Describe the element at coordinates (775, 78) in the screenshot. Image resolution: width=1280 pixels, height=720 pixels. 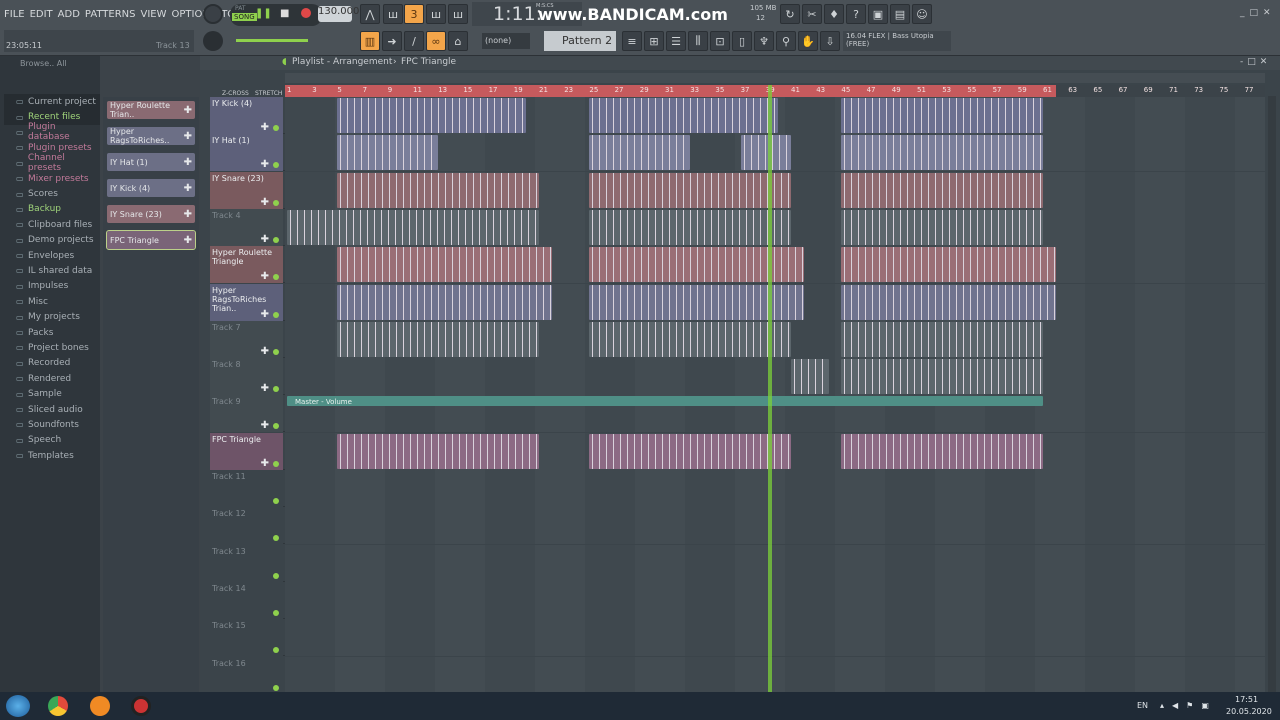
I see `horizontal-scrollbar` at that location.